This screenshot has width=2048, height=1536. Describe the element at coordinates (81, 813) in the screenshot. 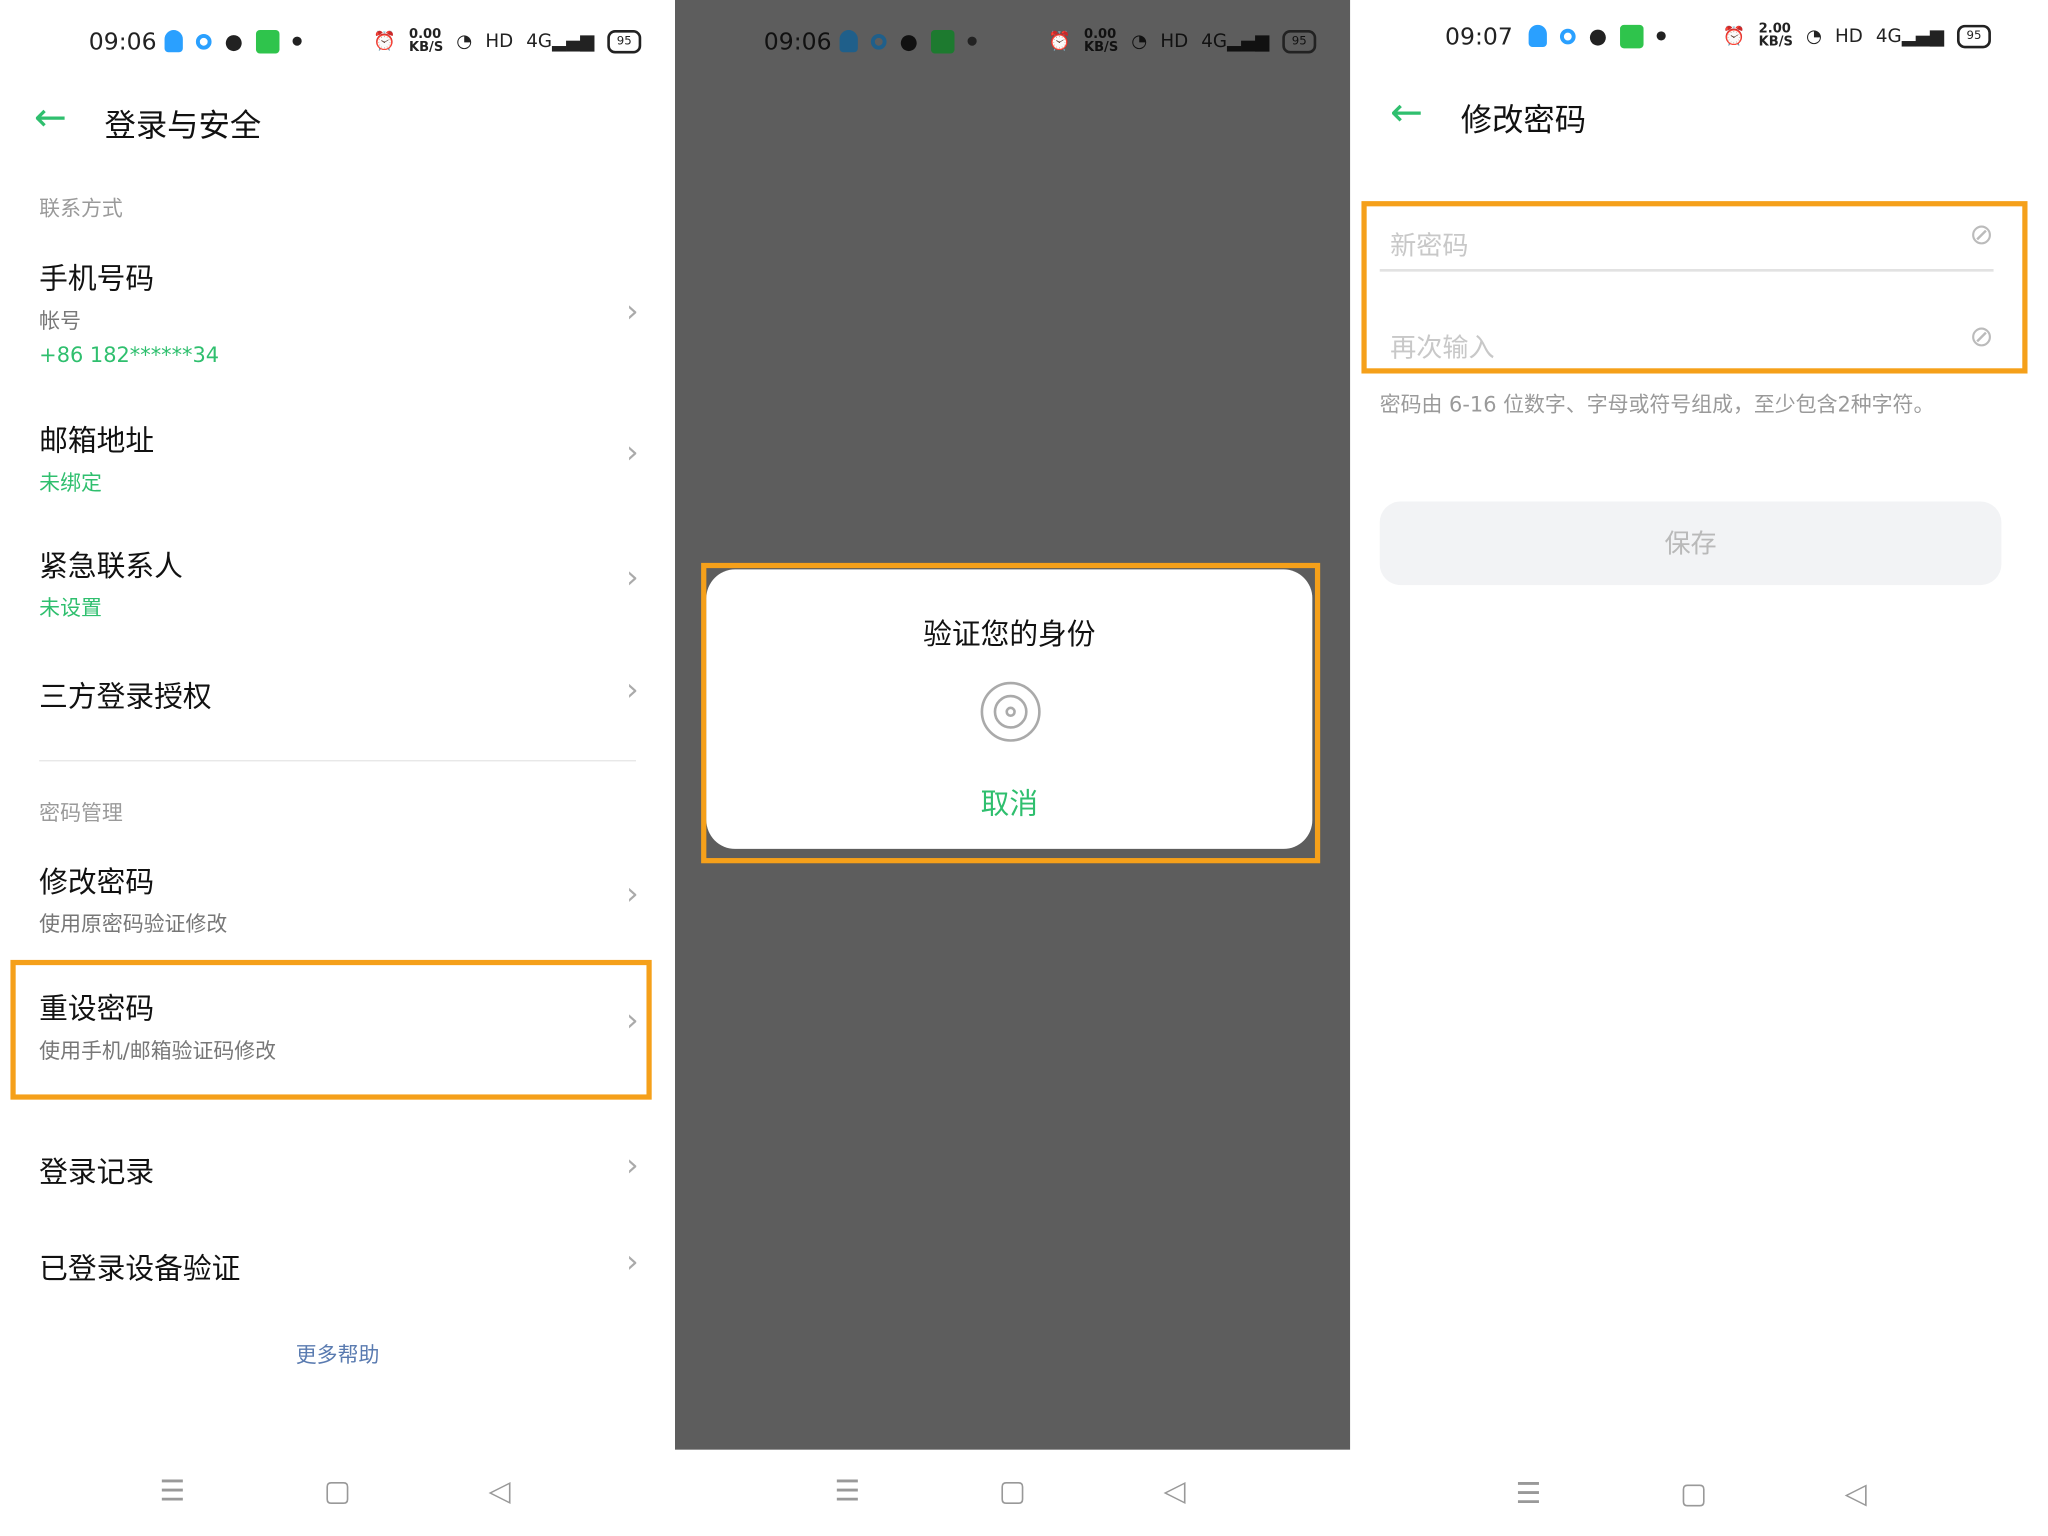

I see `section-password: 密码管理` at that location.